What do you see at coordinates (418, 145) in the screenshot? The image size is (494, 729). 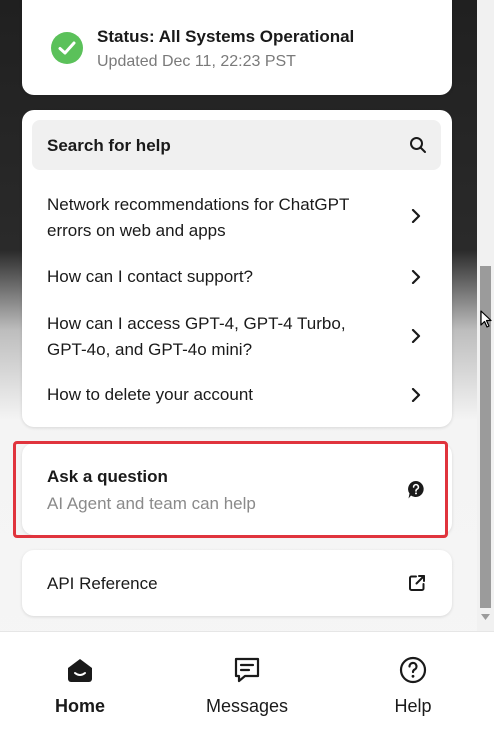 I see `search-icon` at bounding box center [418, 145].